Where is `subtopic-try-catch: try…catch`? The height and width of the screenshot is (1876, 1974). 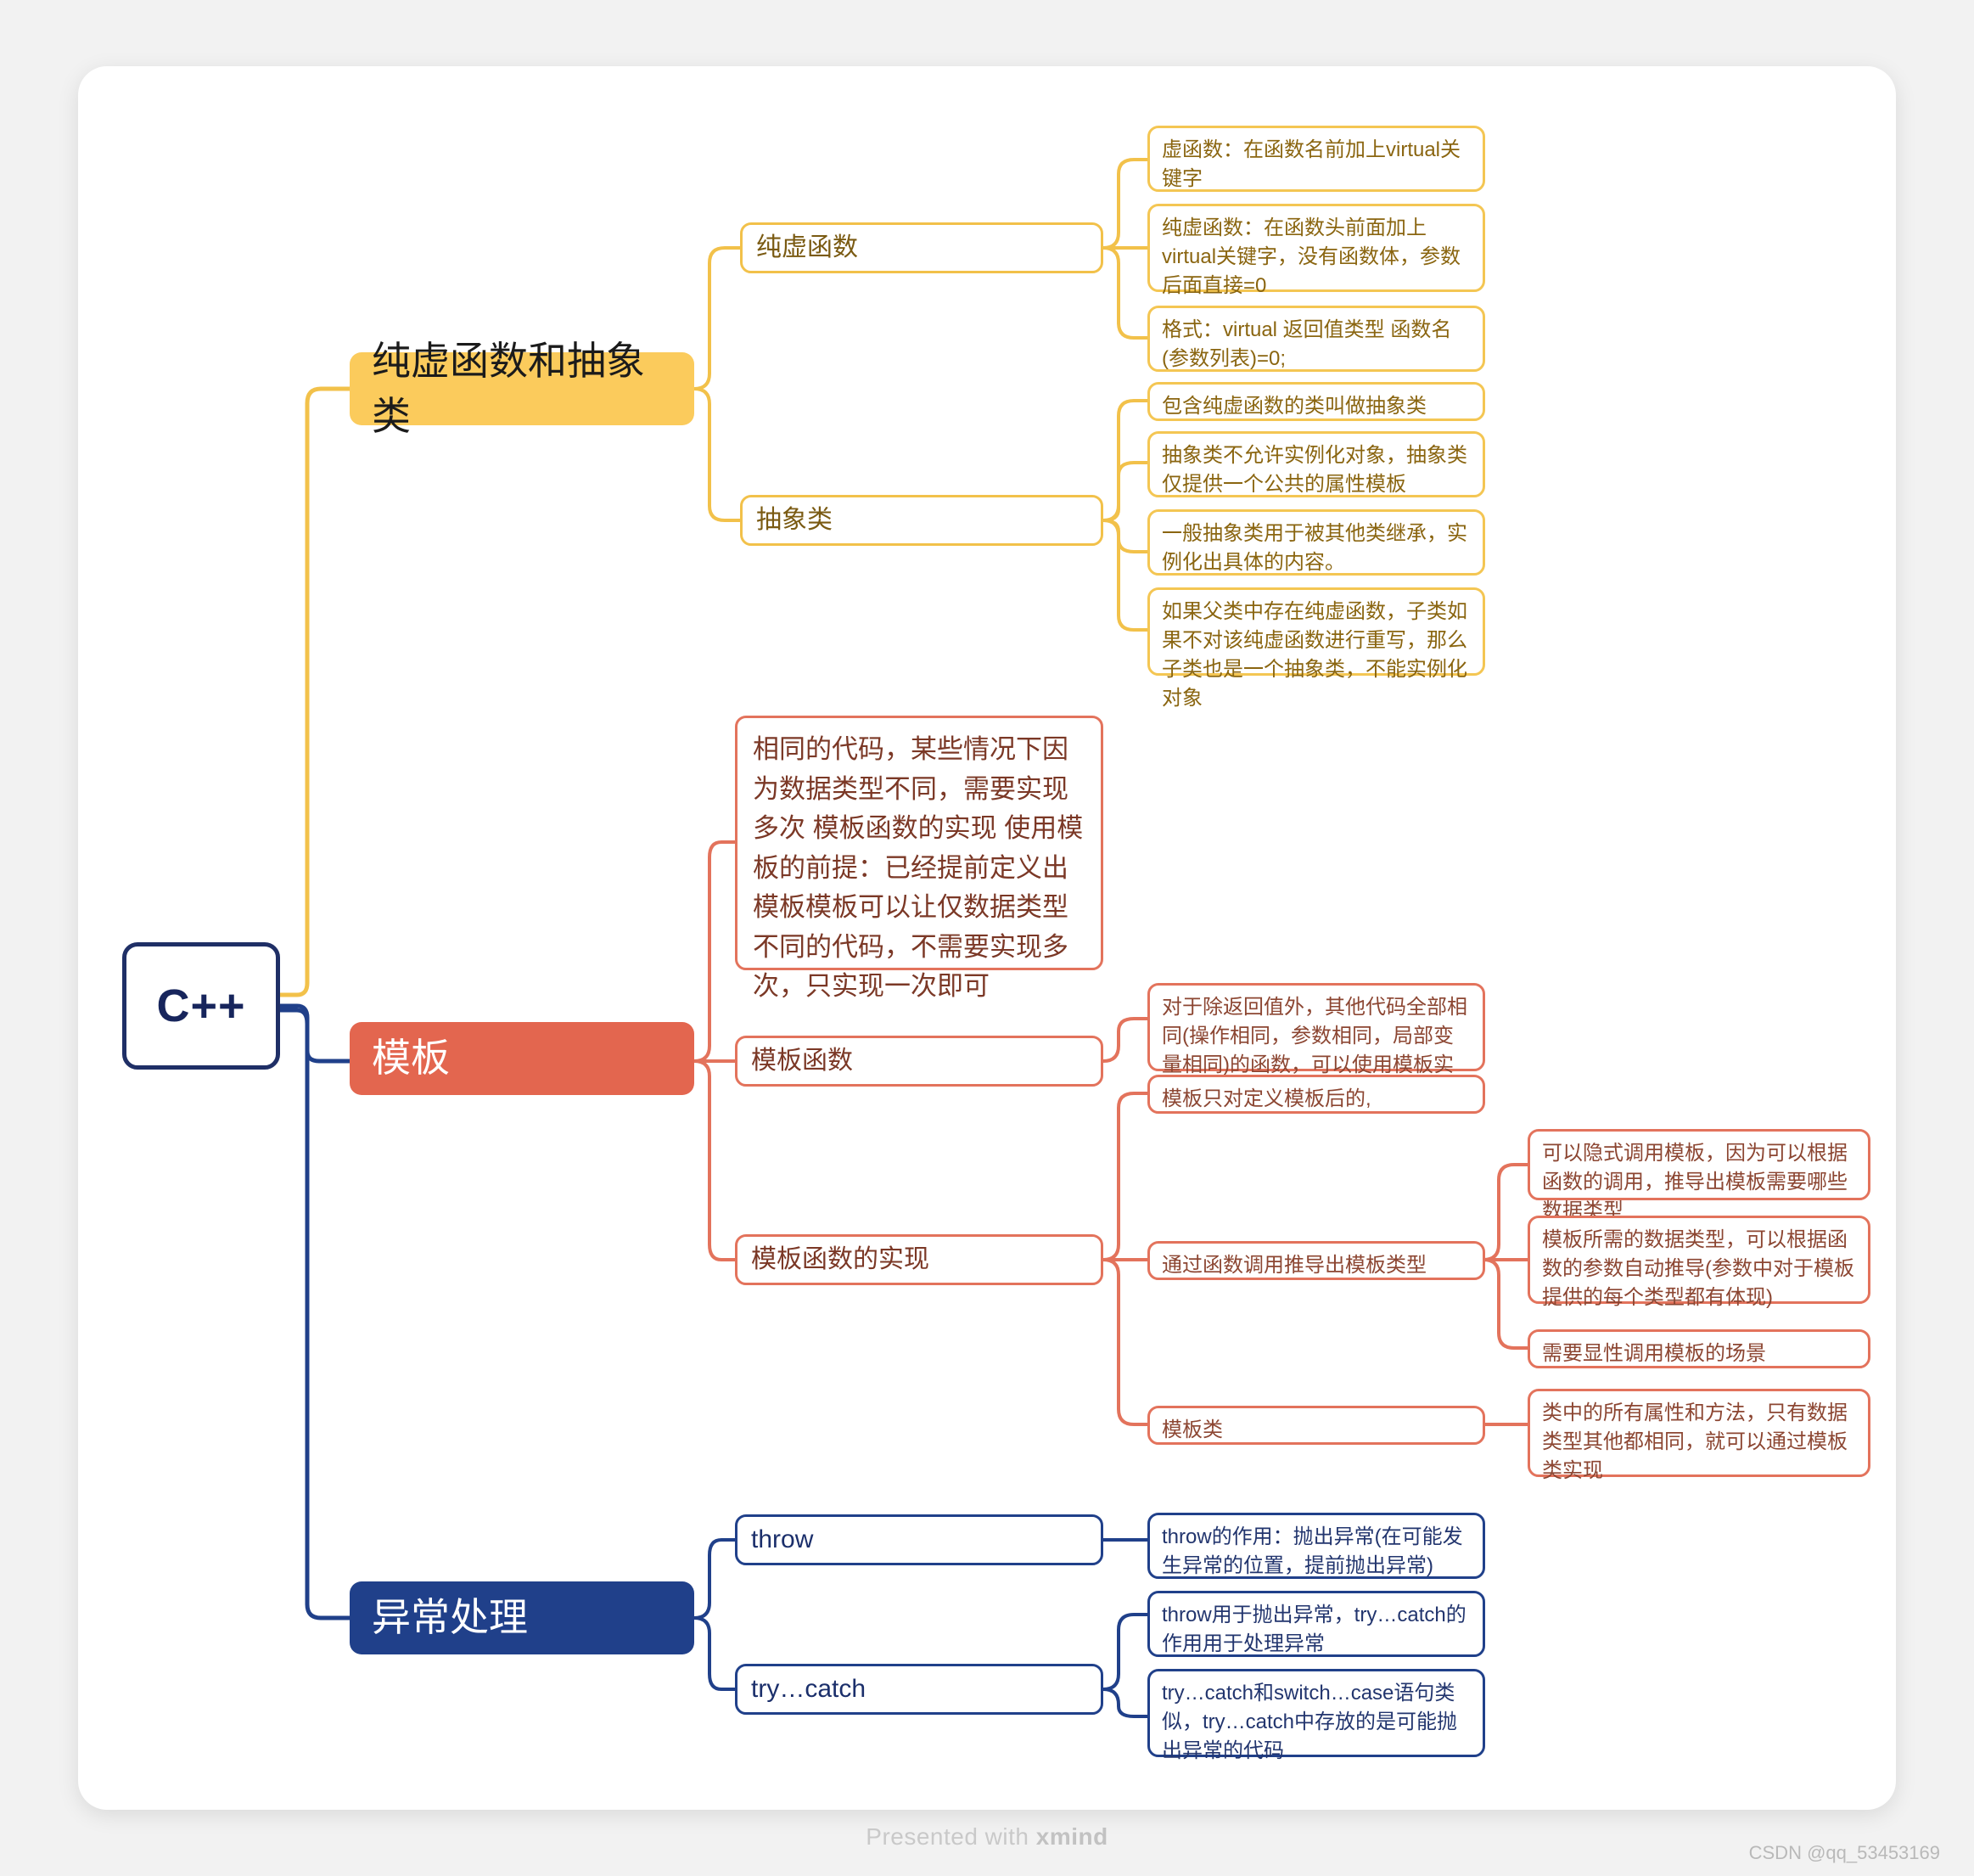
subtopic-try-catch: try…catch is located at coordinates (919, 1689).